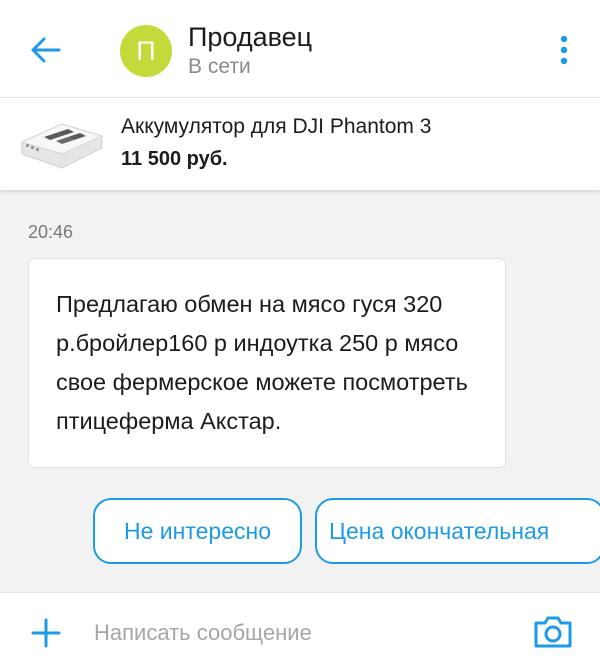 The height and width of the screenshot is (670, 600). What do you see at coordinates (62, 146) in the screenshot?
I see `battery-image` at bounding box center [62, 146].